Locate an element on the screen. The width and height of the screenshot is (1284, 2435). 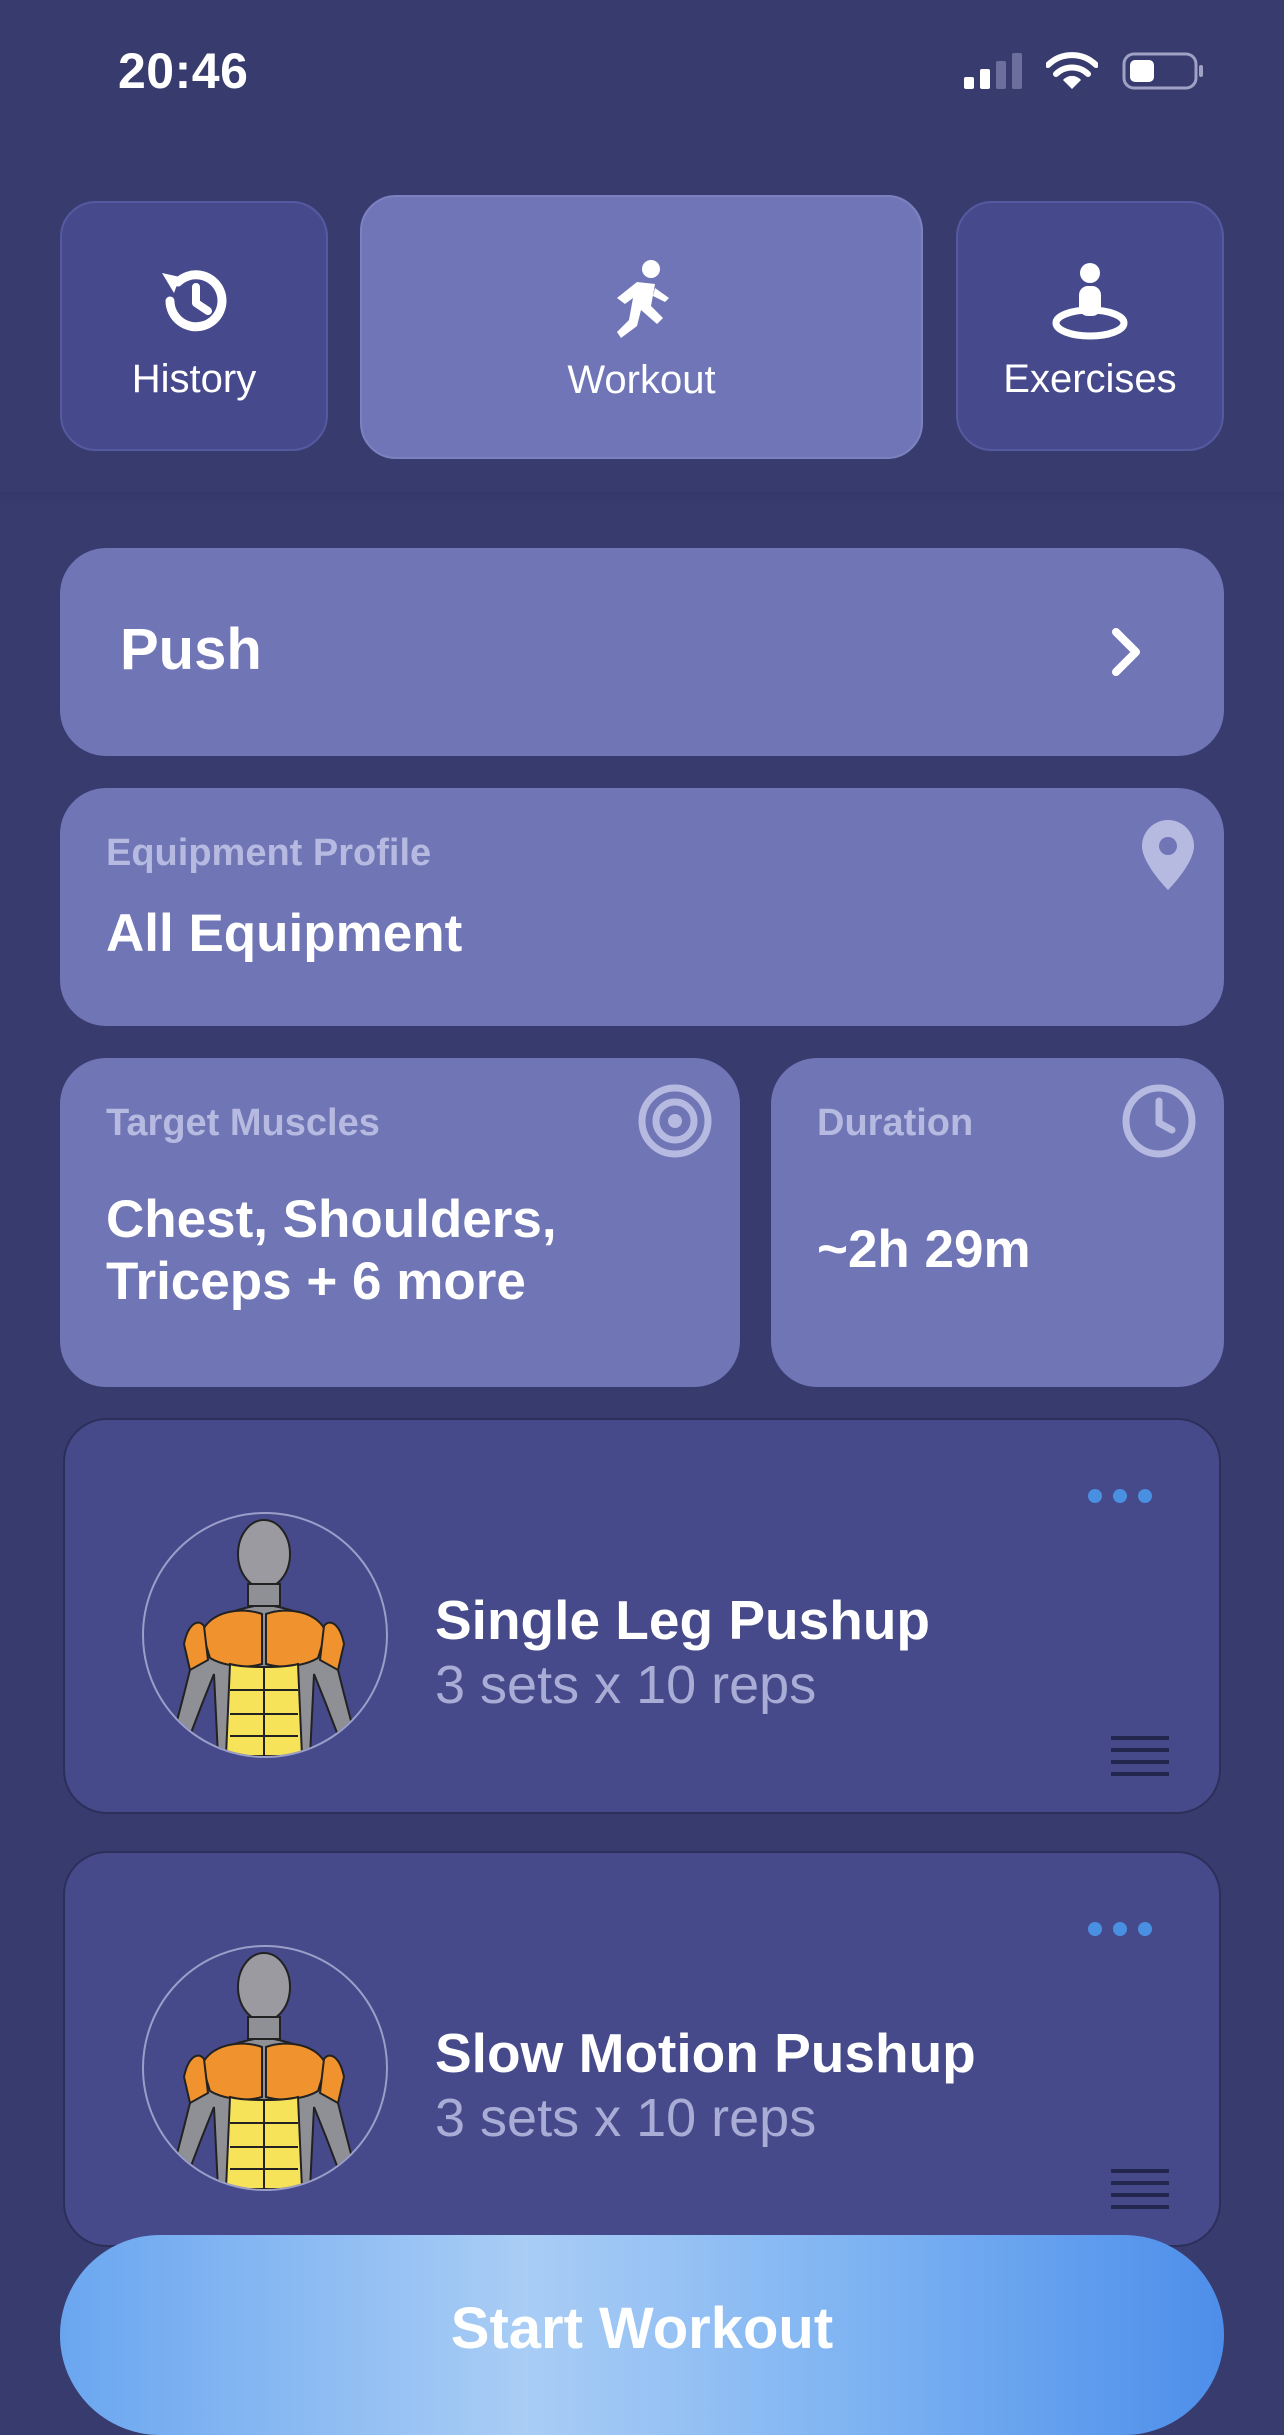
history-icon is located at coordinates (194, 296).